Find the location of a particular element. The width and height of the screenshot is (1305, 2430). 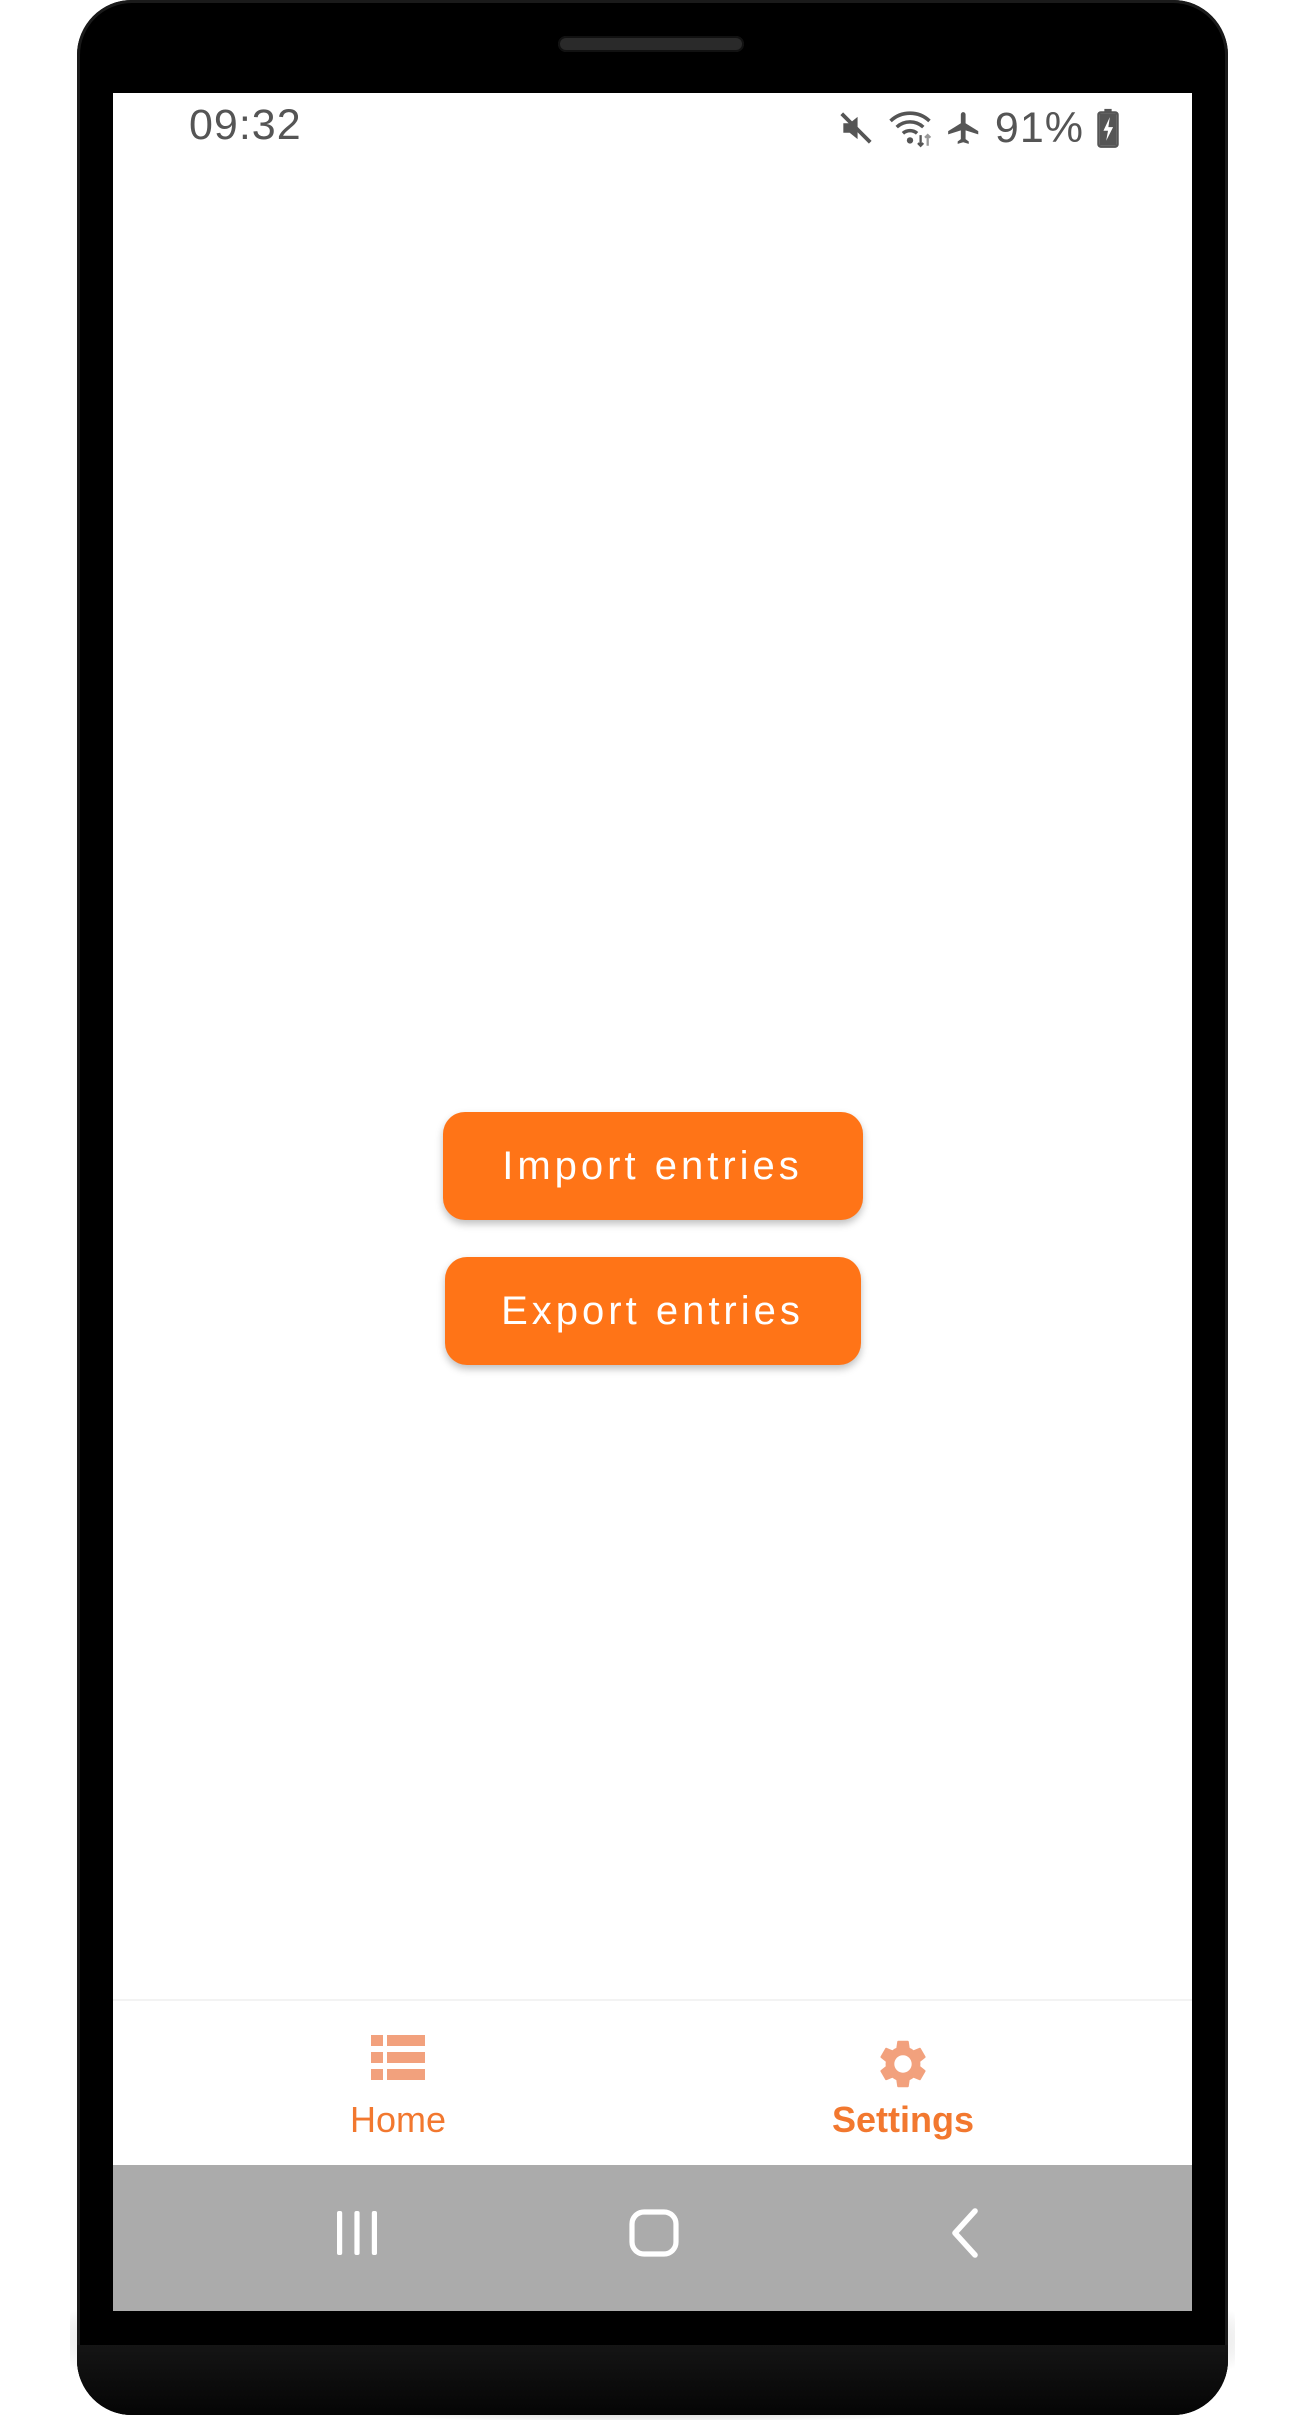

gear-icon is located at coordinates (903, 2066).